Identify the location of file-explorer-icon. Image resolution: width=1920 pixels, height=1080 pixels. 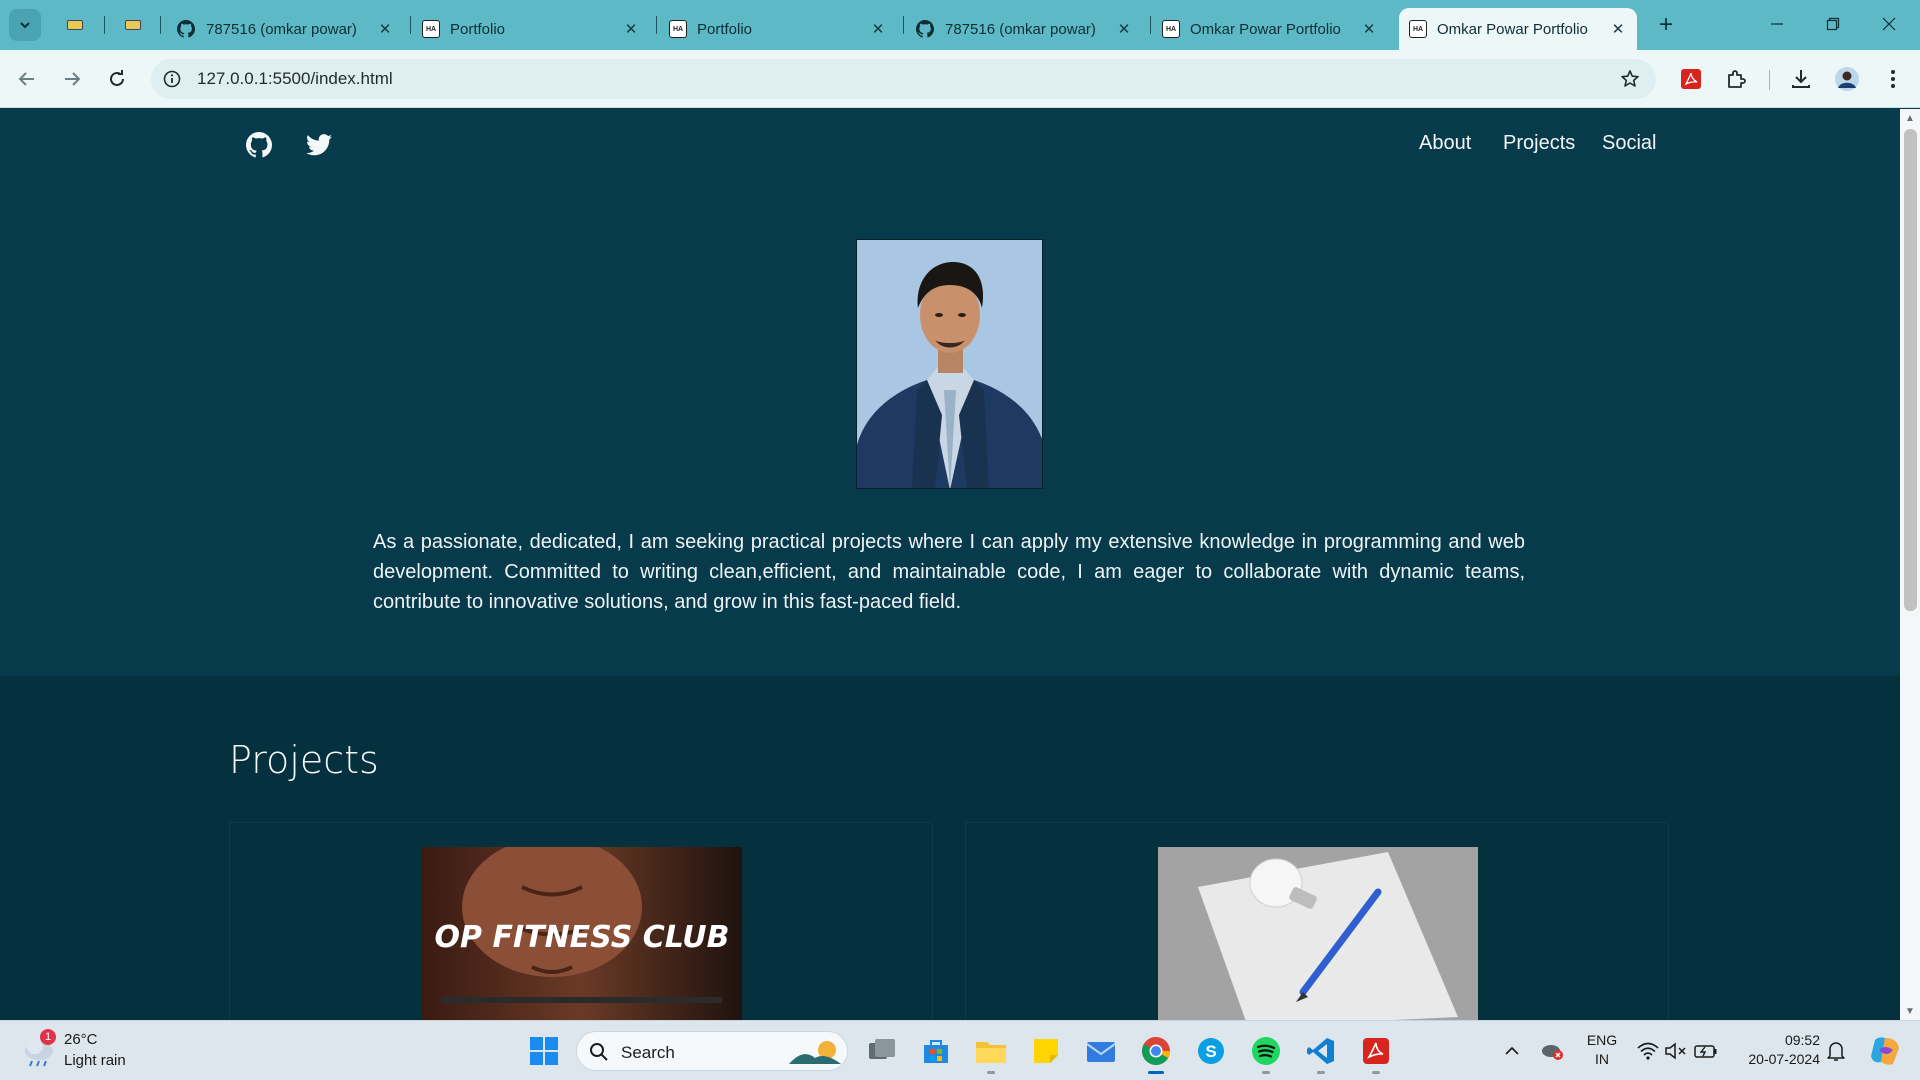
(991, 1052).